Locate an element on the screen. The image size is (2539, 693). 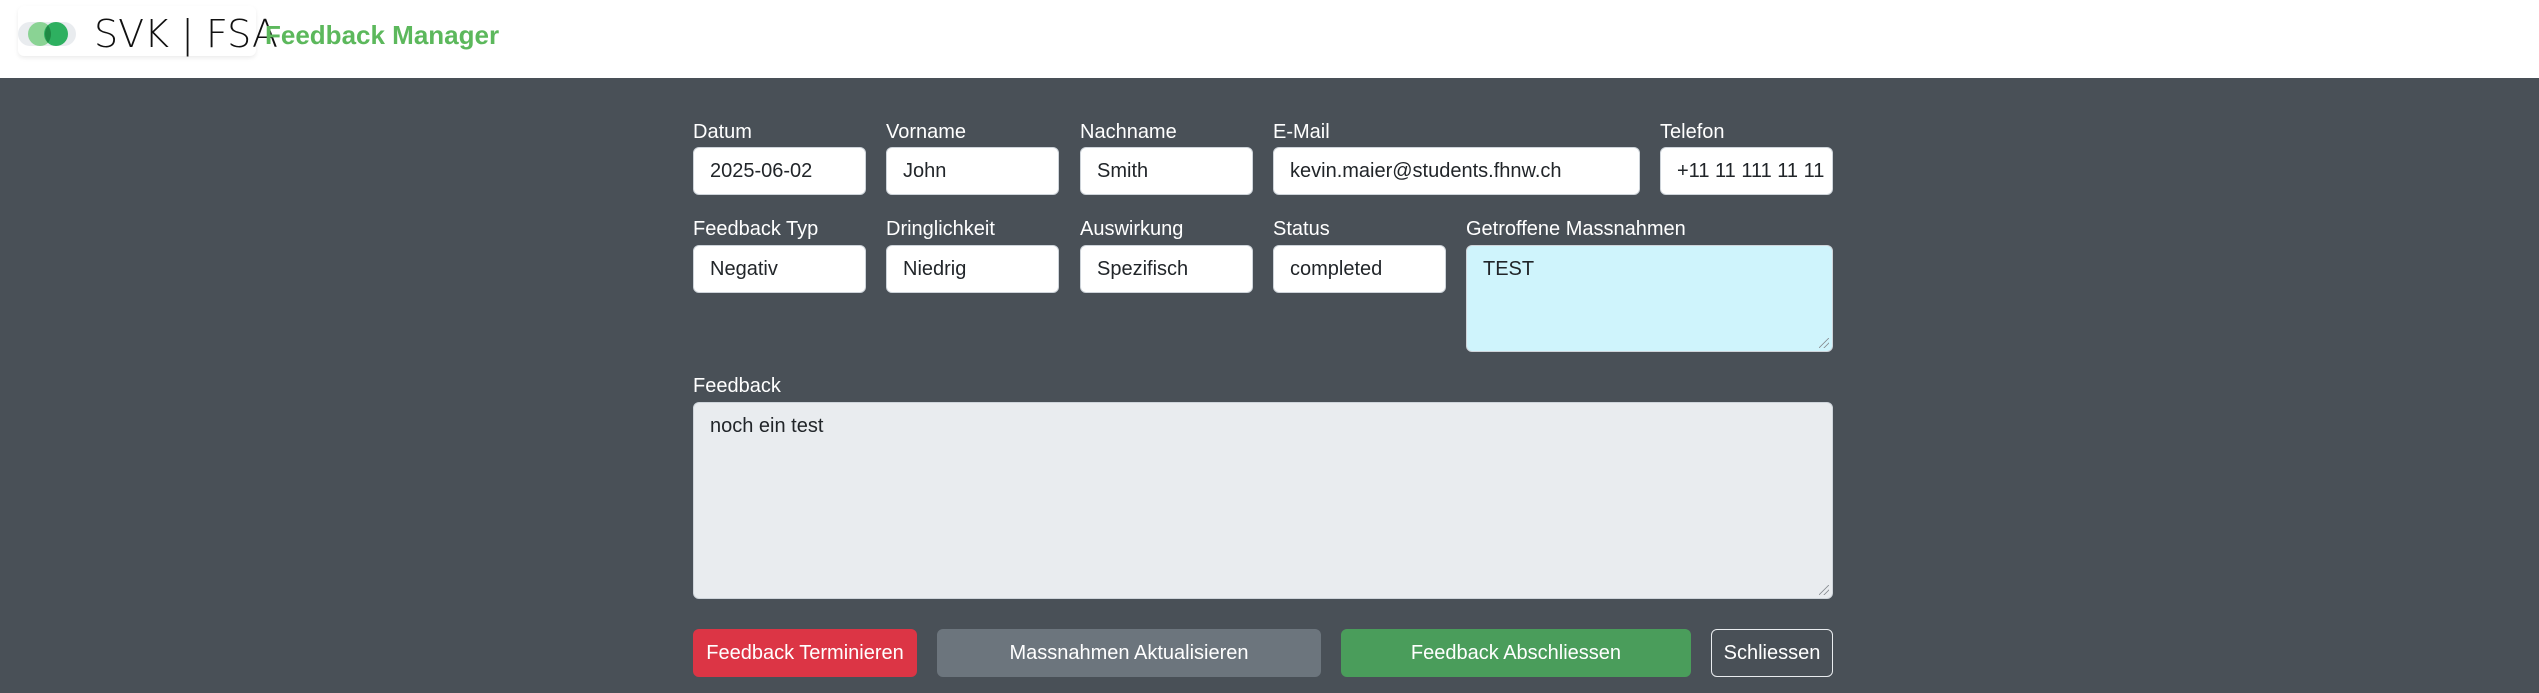
datum-label: Datum is located at coordinates (722, 132).